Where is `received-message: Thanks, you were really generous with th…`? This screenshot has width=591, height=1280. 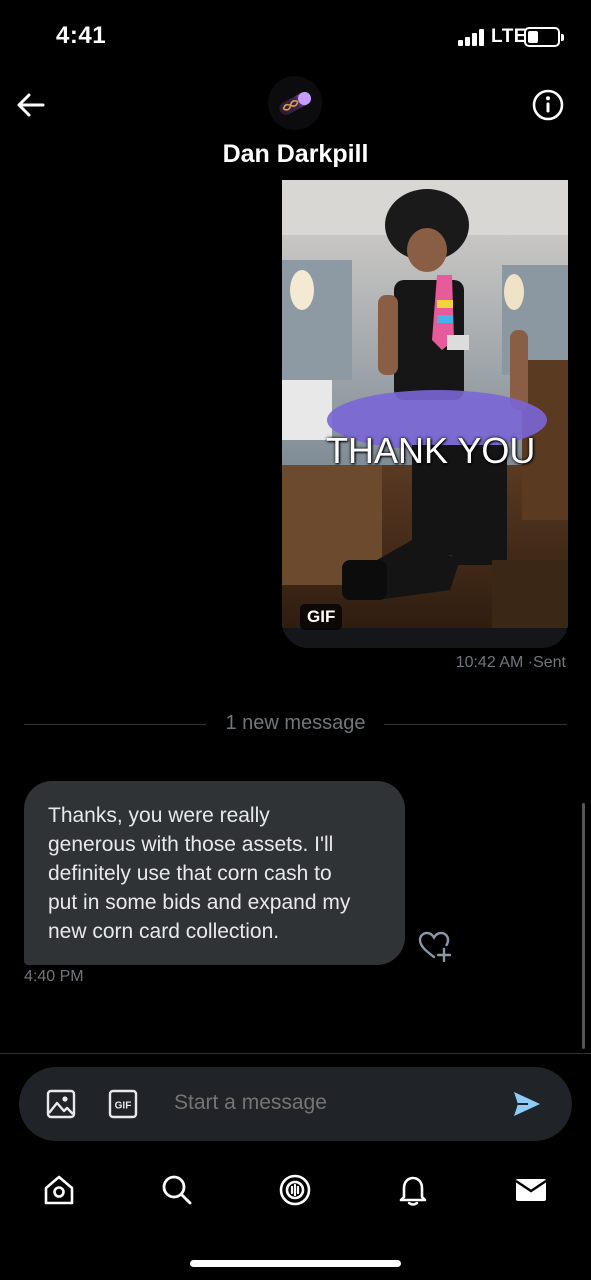 received-message: Thanks, you were really generous with th… is located at coordinates (214, 873).